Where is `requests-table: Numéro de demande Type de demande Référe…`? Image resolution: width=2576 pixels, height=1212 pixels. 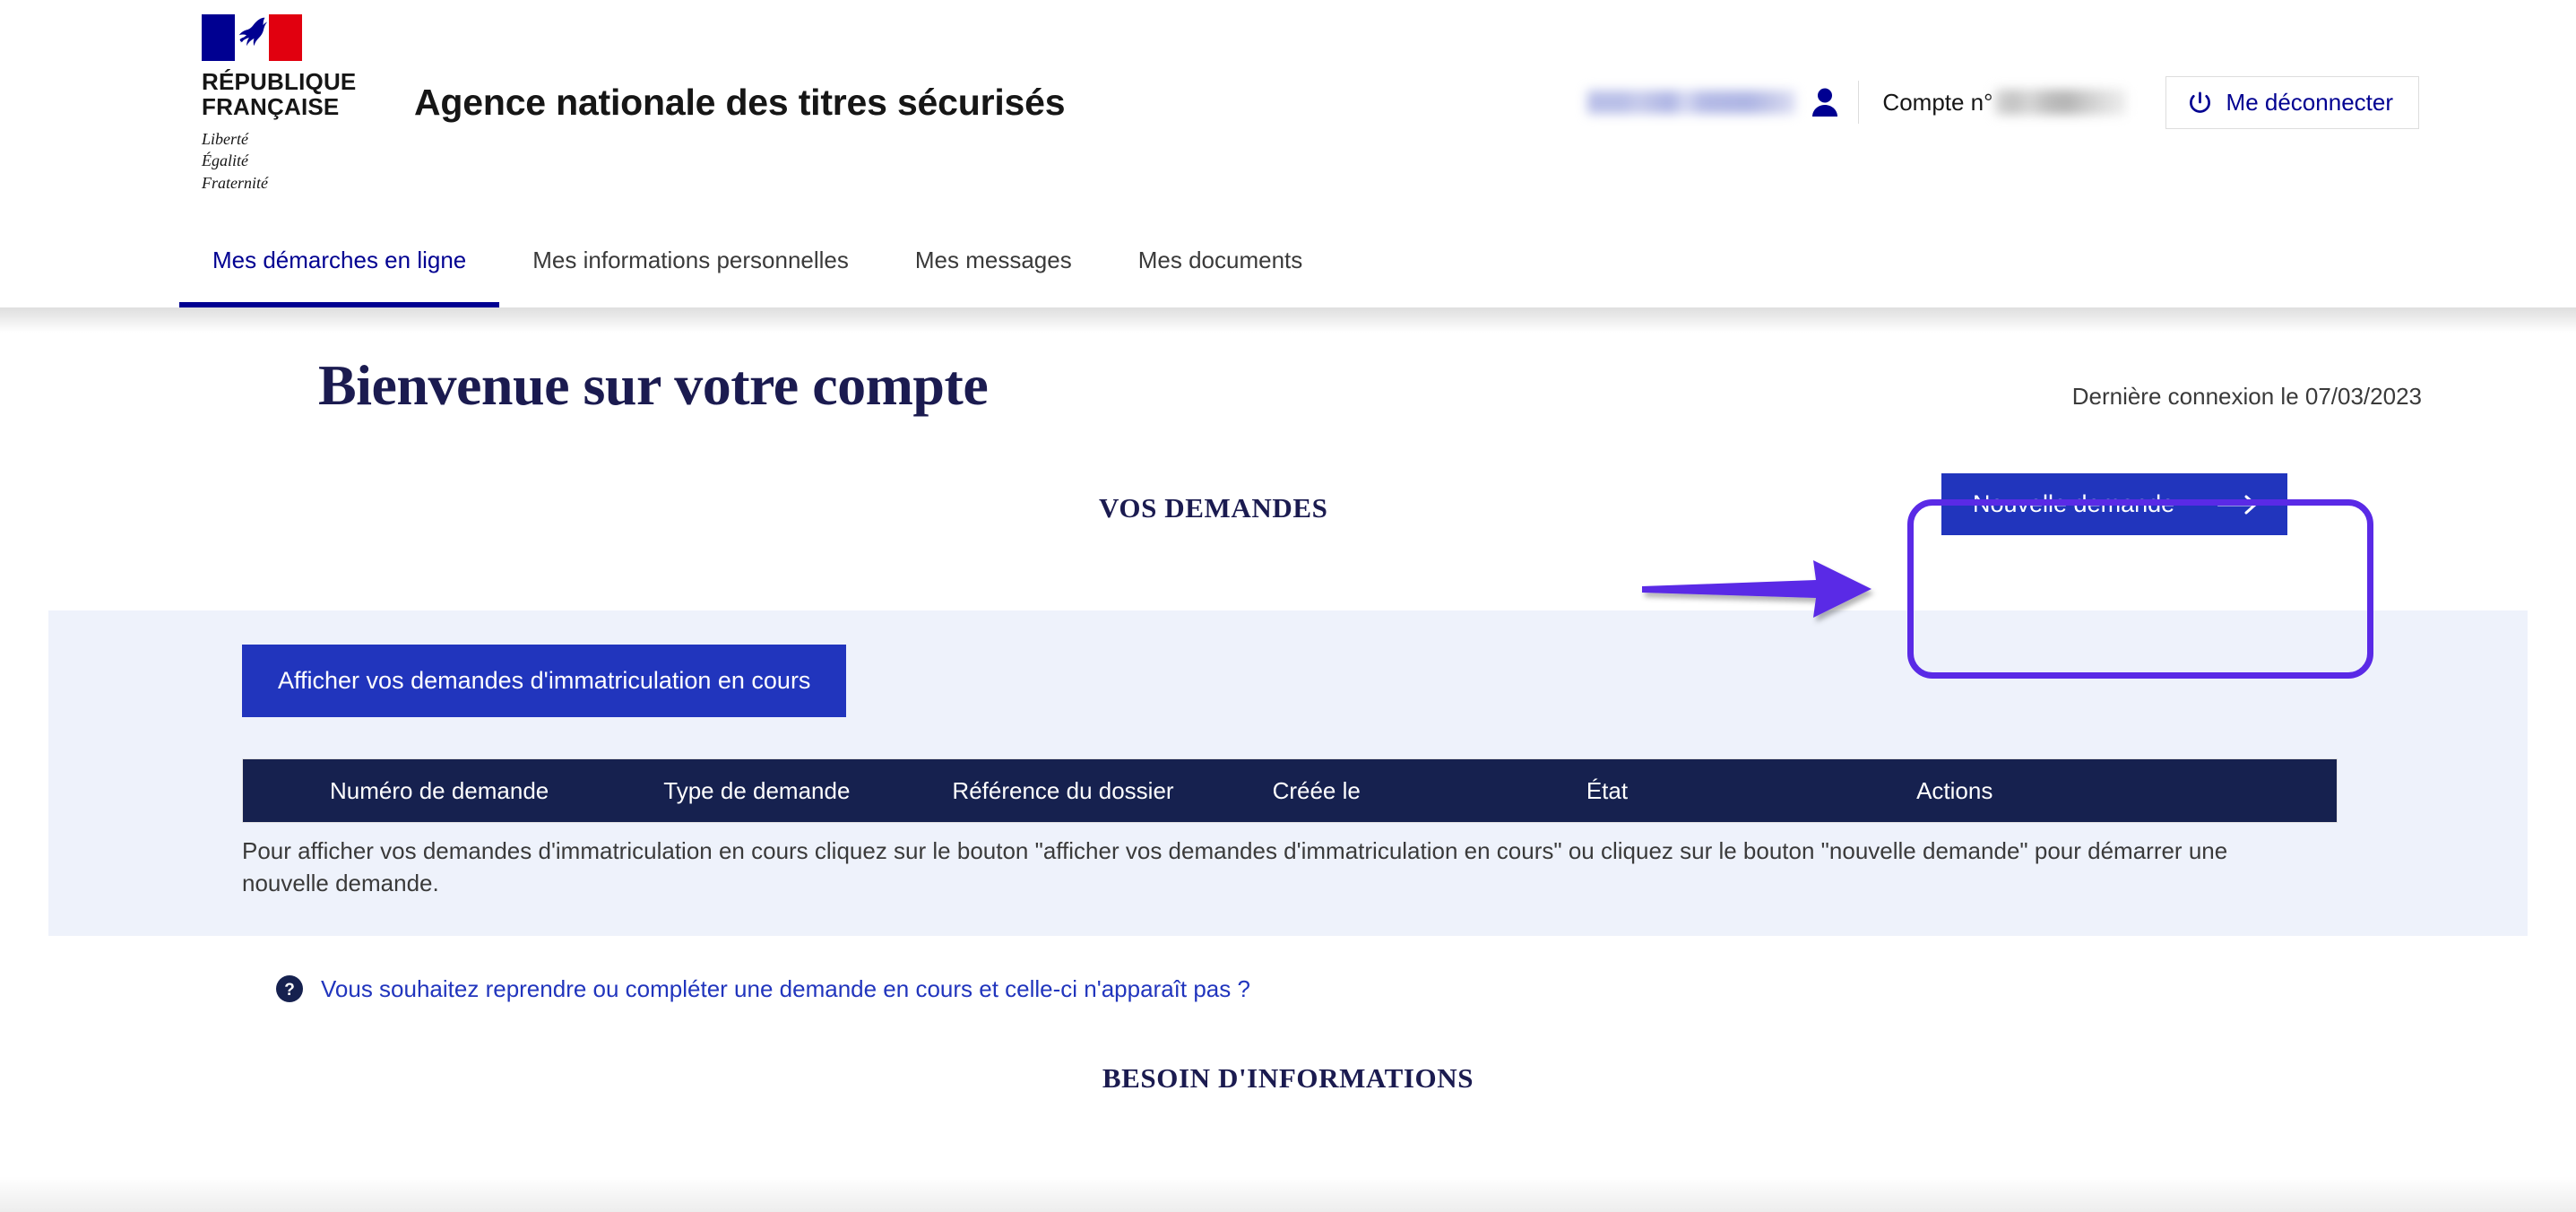 requests-table: Numéro de demande Type de demande Référe… is located at coordinates (1290, 790).